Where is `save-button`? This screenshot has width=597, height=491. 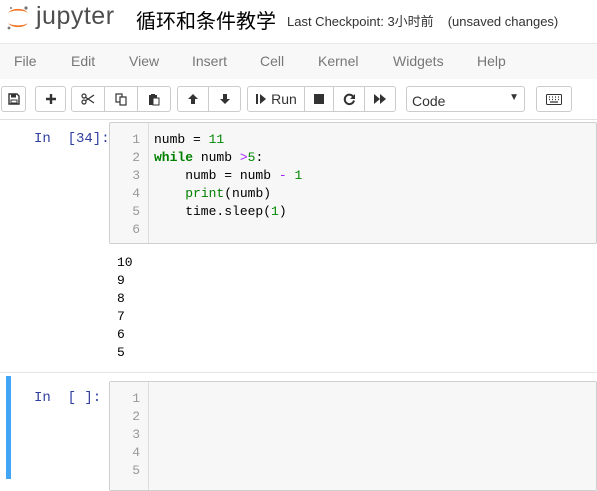
save-button is located at coordinates (13, 99).